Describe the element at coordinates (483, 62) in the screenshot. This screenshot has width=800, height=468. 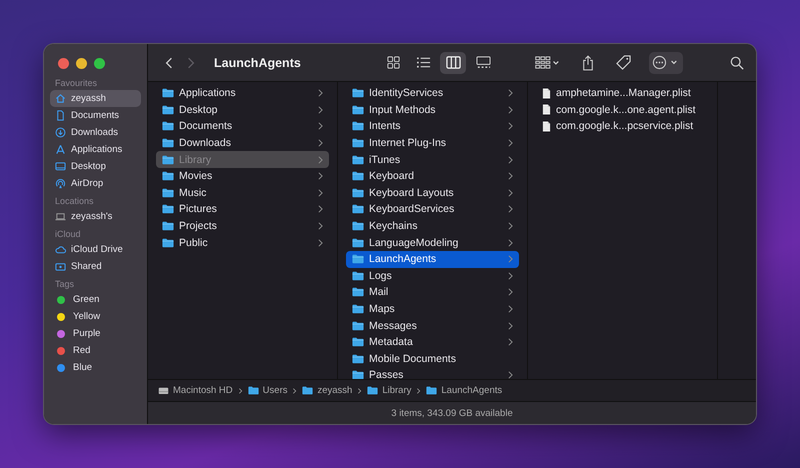
I see `gallery-icon` at that location.